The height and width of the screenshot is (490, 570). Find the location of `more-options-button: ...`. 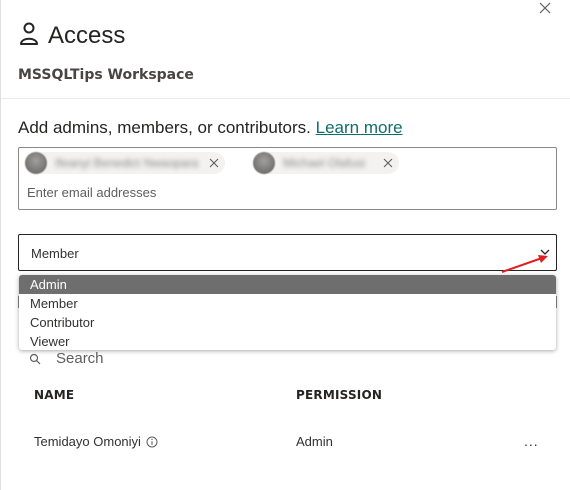

more-options-button: ... is located at coordinates (531, 441).